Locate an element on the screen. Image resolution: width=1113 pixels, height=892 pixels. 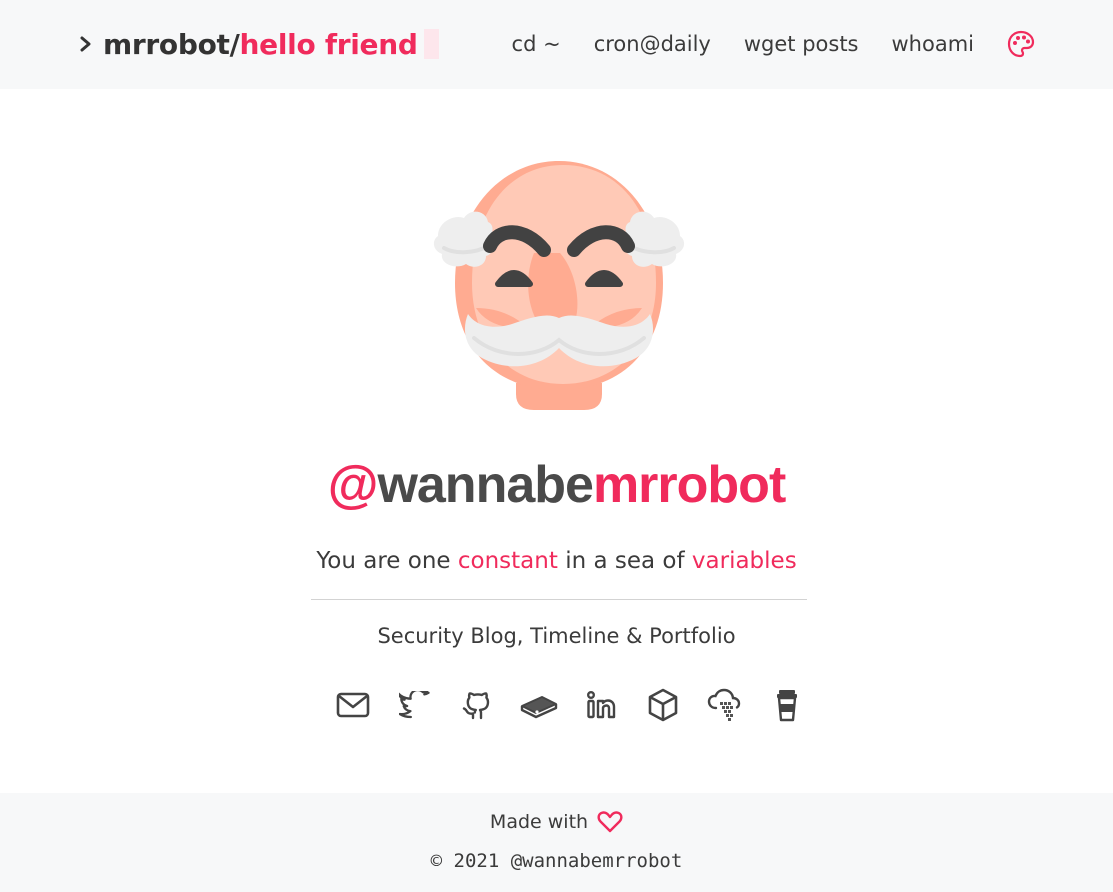
site-logo-link: mrrobot/ hello friend is located at coordinates (259, 44).